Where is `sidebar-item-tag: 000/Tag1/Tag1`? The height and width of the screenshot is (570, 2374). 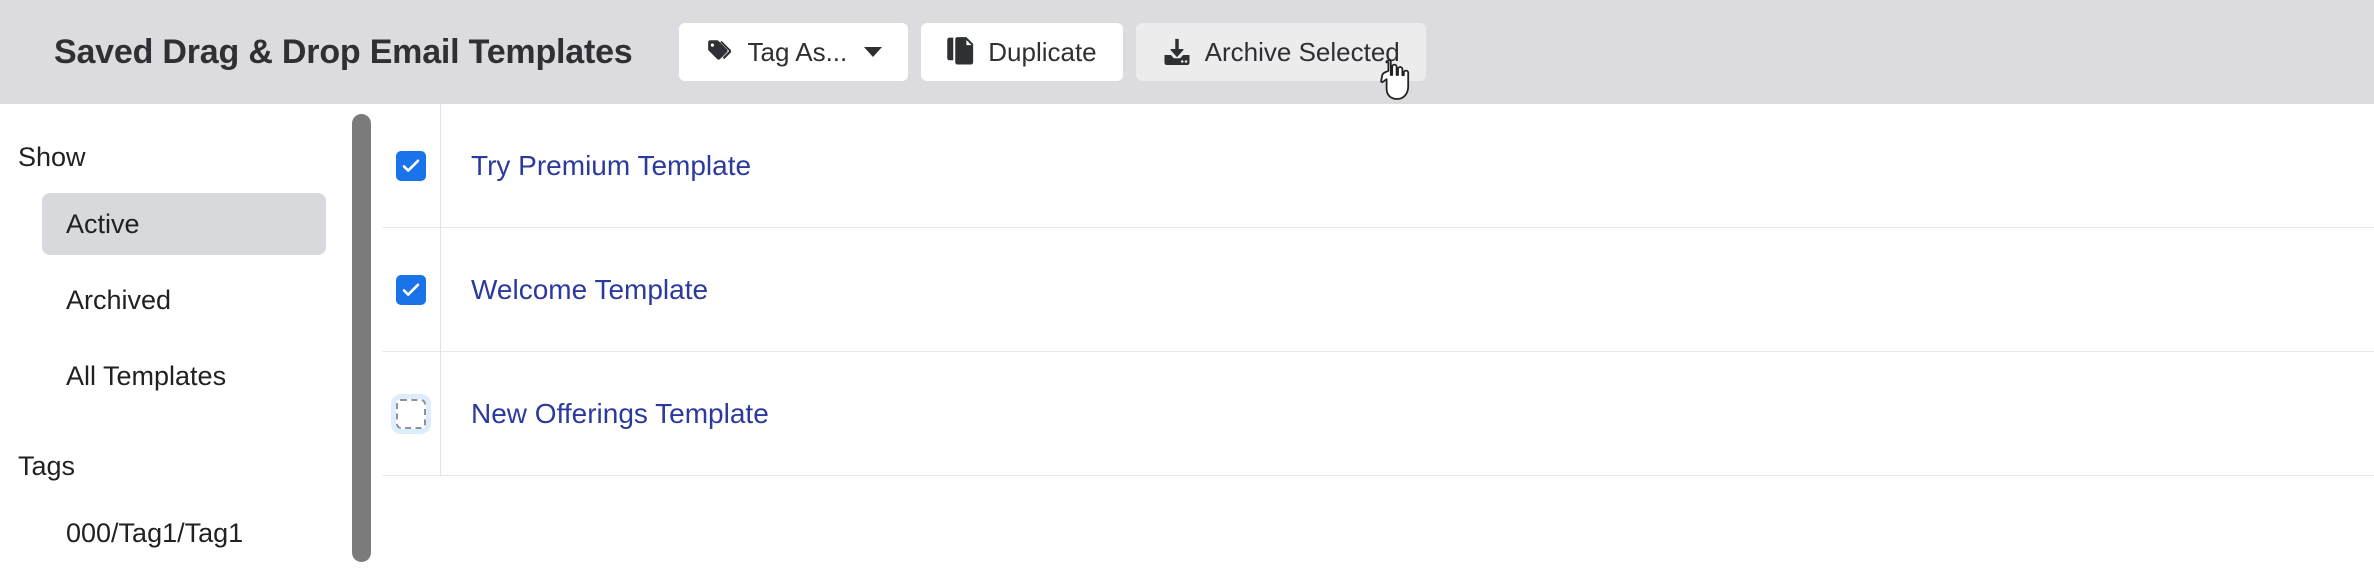 sidebar-item-tag: 000/Tag1/Tag1 is located at coordinates (184, 533).